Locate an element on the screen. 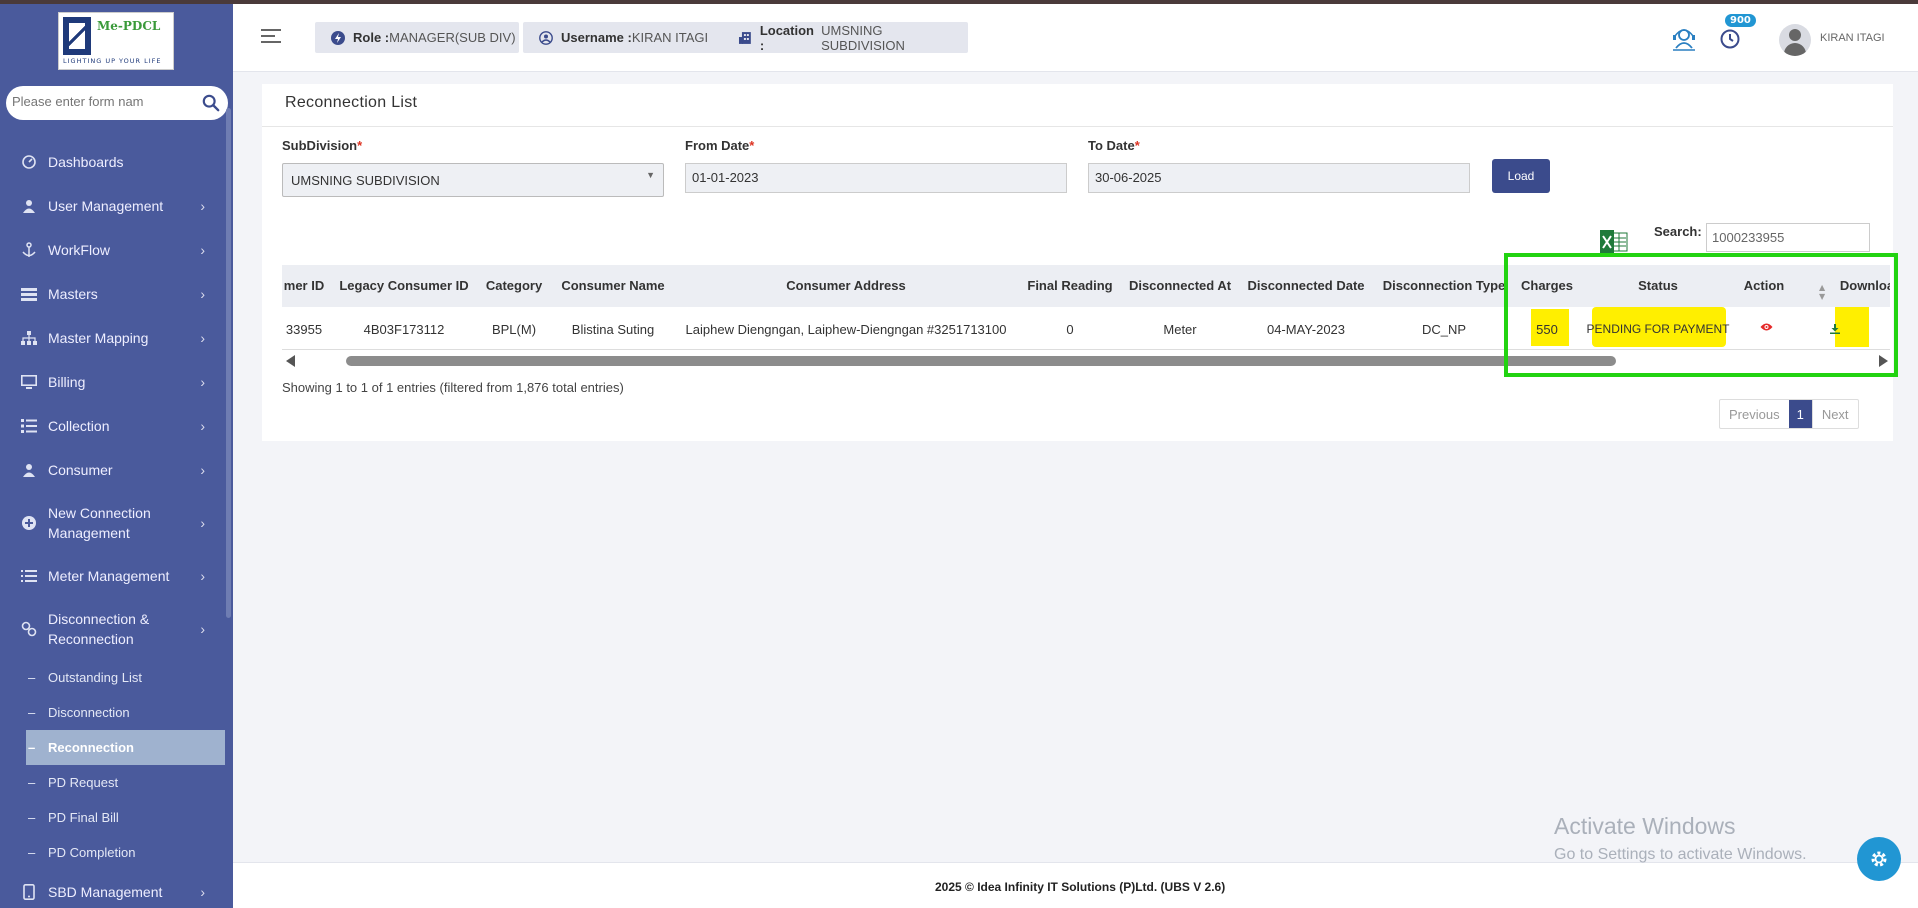 The width and height of the screenshot is (1918, 908). sidebar-subitem-pd-final-bill: – PD Final Bill is located at coordinates (112, 817).